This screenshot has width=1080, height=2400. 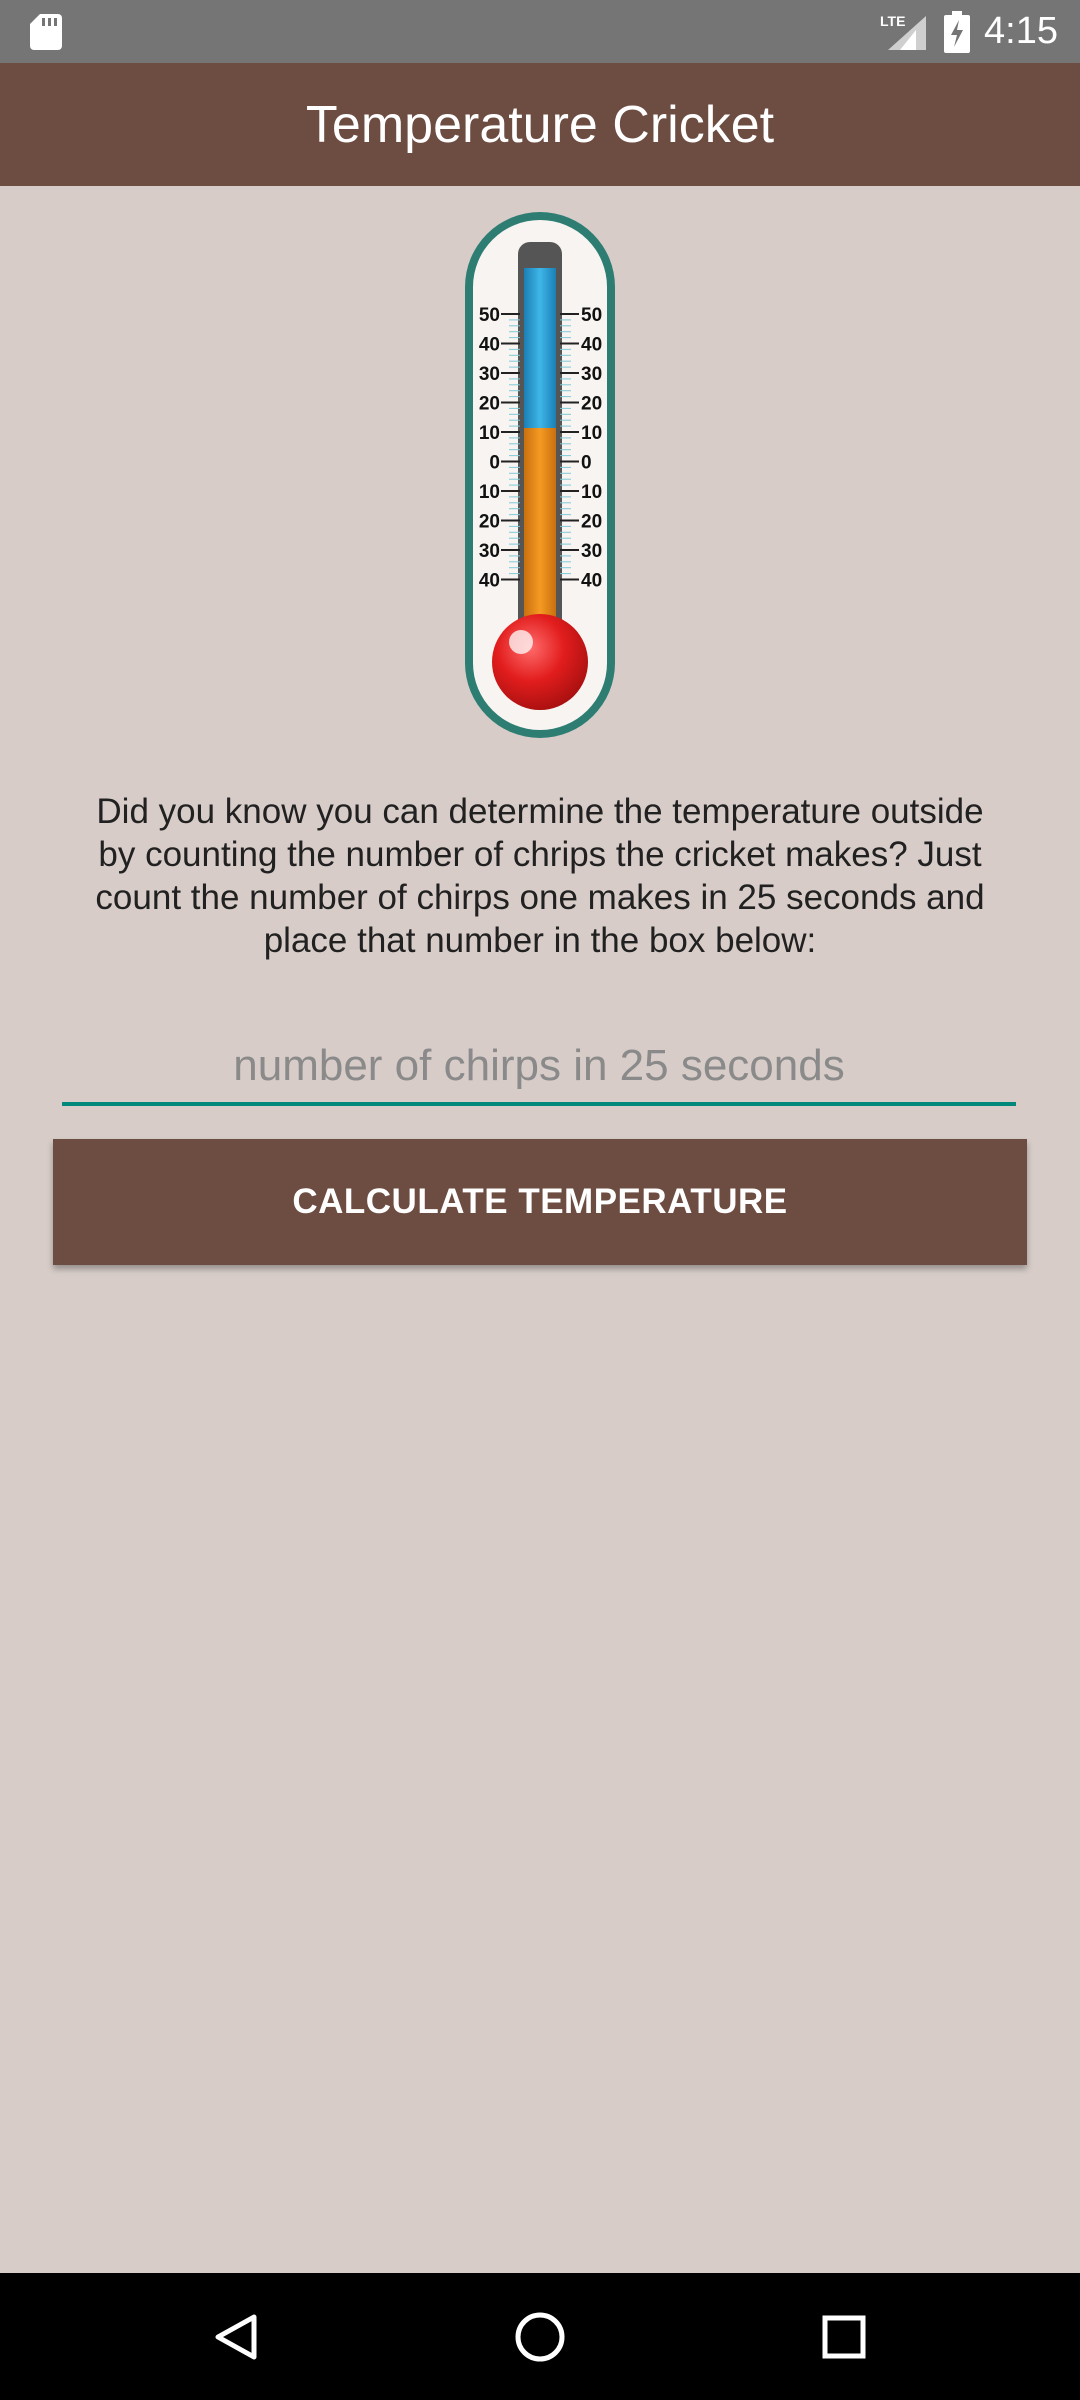 What do you see at coordinates (540, 31) in the screenshot?
I see `status-bar: LTE 4:15` at bounding box center [540, 31].